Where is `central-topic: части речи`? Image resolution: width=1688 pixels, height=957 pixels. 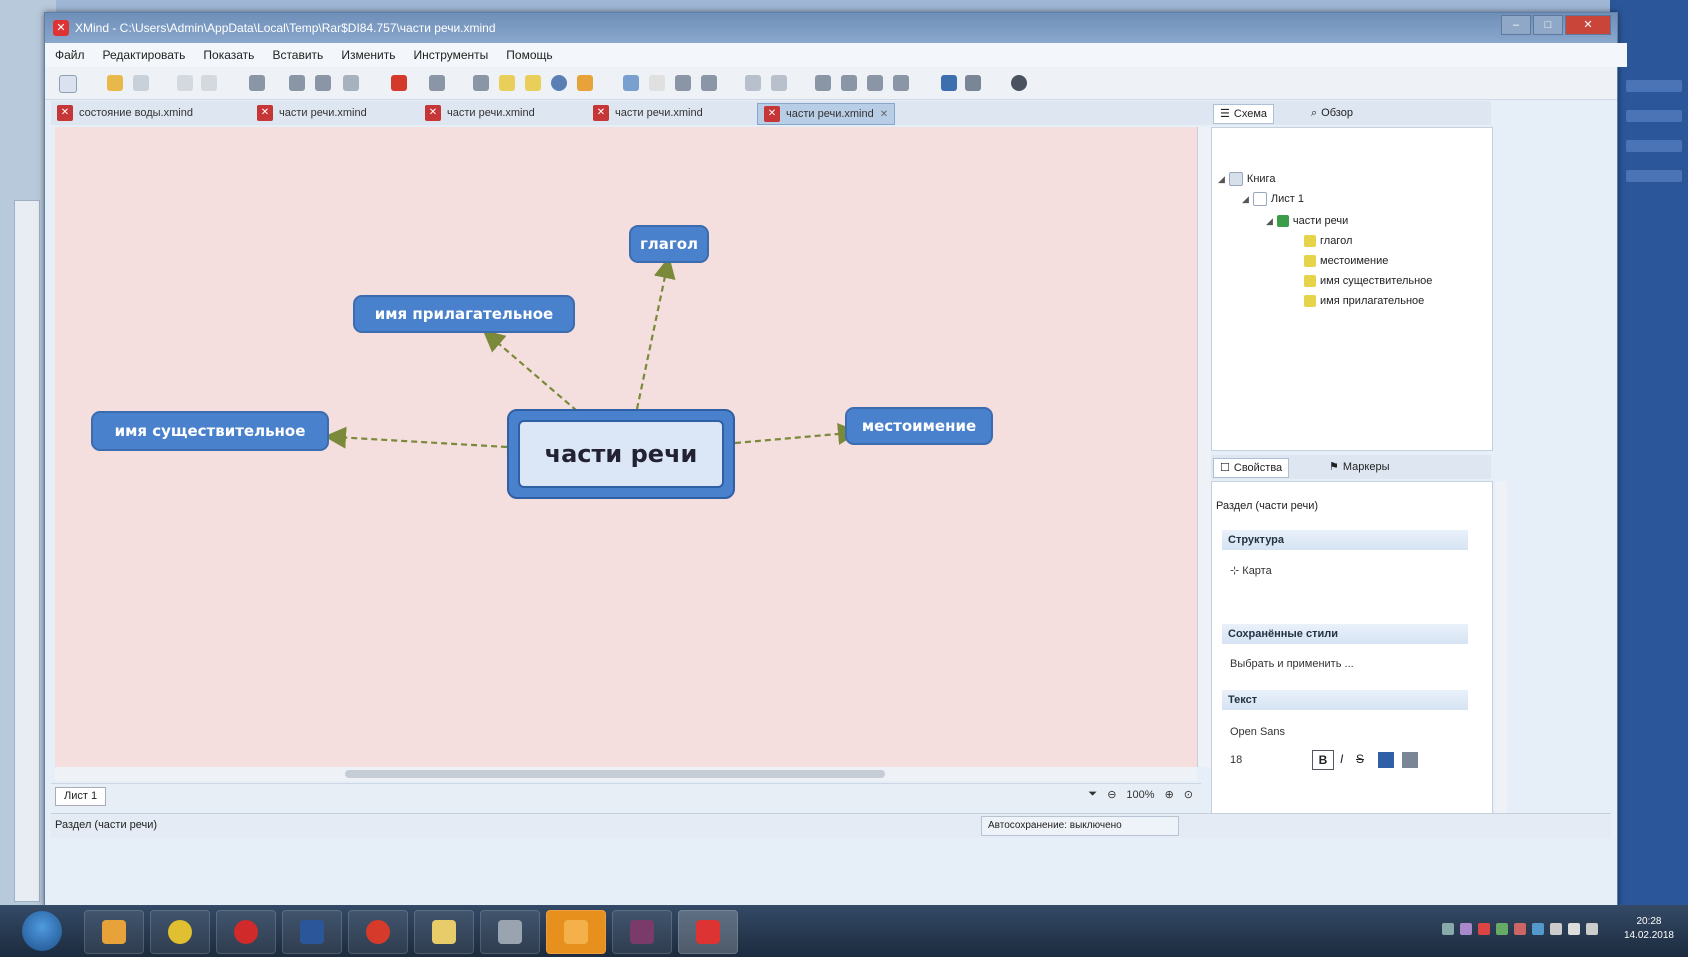
central-topic: части речи is located at coordinates (621, 454).